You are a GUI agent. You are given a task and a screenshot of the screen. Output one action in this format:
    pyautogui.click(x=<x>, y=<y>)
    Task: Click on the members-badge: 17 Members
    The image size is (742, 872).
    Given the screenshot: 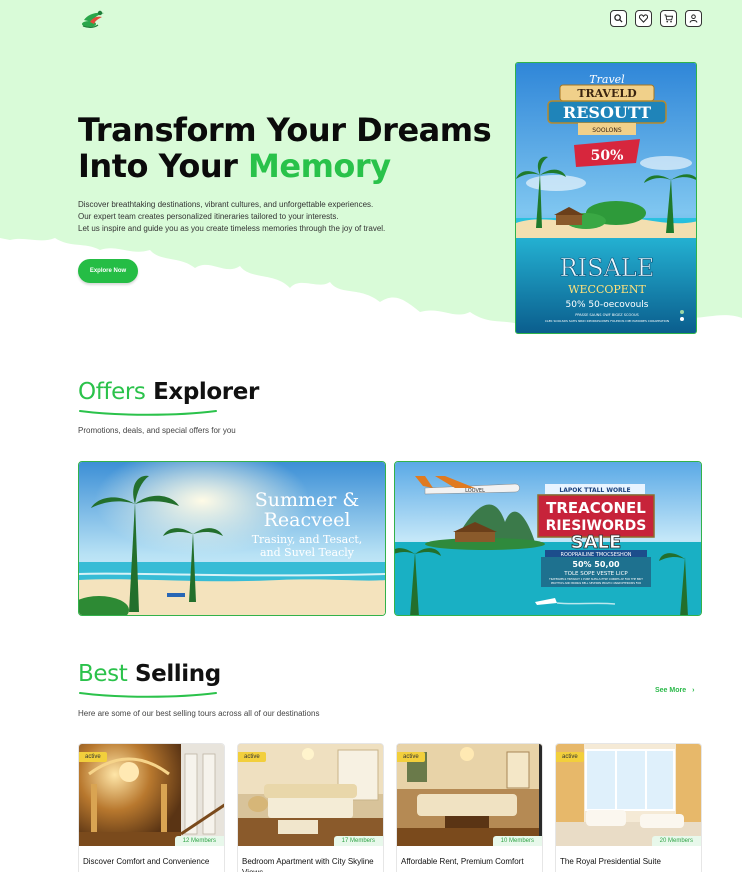 What is the action you would take?
    pyautogui.click(x=358, y=841)
    